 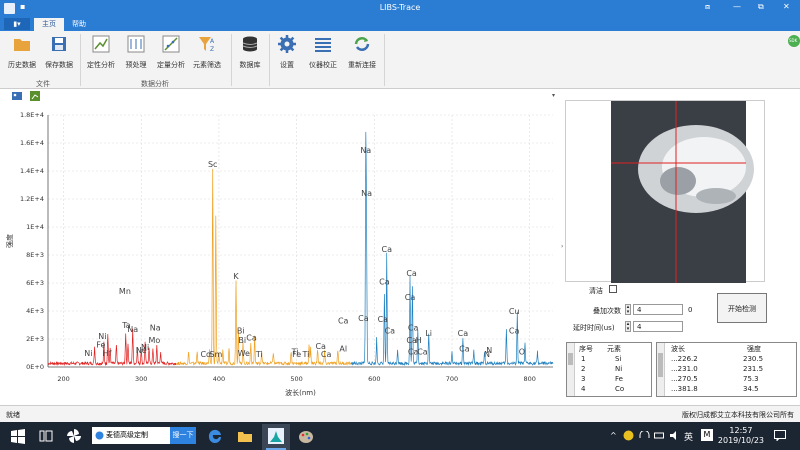 I want to click on start-detect-button: 开始检测, so click(x=742, y=308).